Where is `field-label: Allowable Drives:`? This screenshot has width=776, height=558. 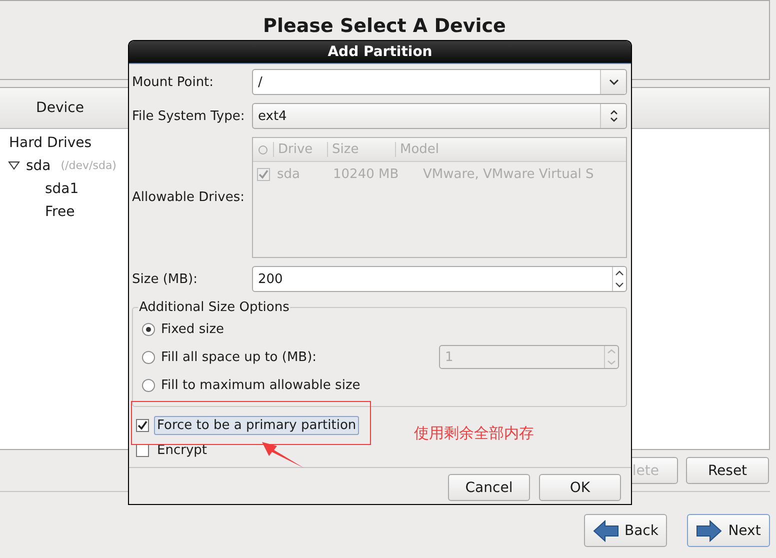 field-label: Allowable Drives: is located at coordinates (189, 197).